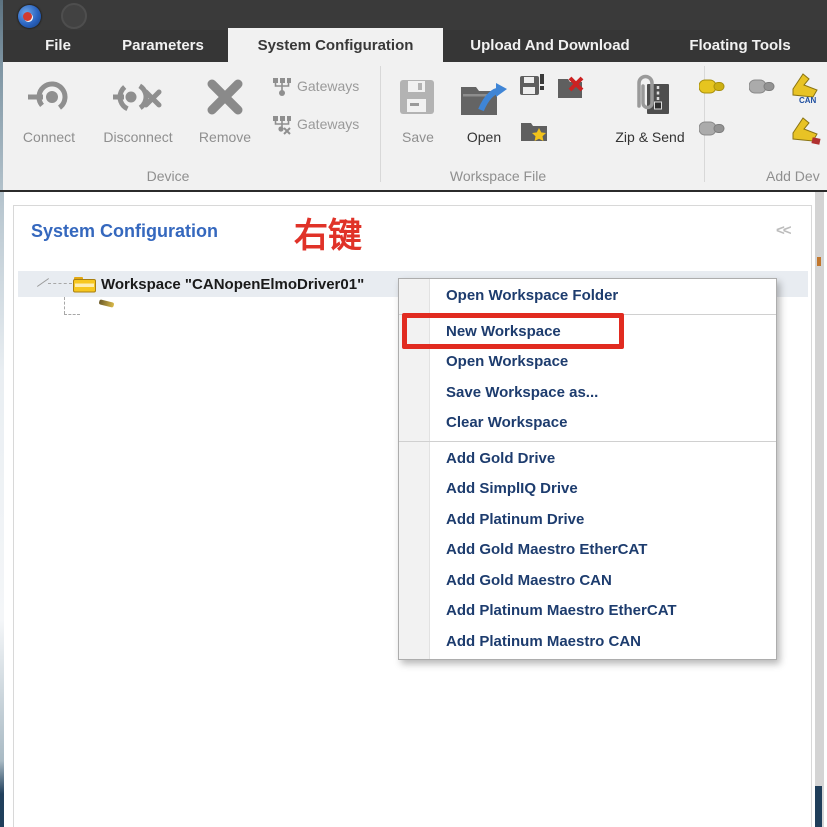 This screenshot has height=827, width=827. What do you see at coordinates (106, 303) in the screenshot?
I see `tree-child-icon` at bounding box center [106, 303].